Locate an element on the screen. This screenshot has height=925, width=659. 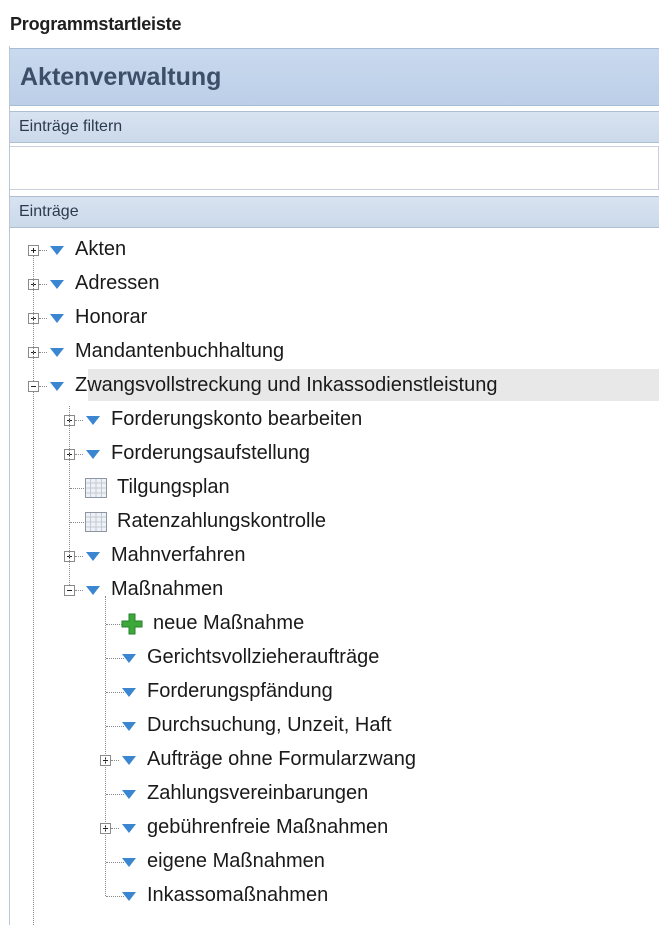
tree-item-label: gebührenfreie Maßnahmen is located at coordinates (268, 827).